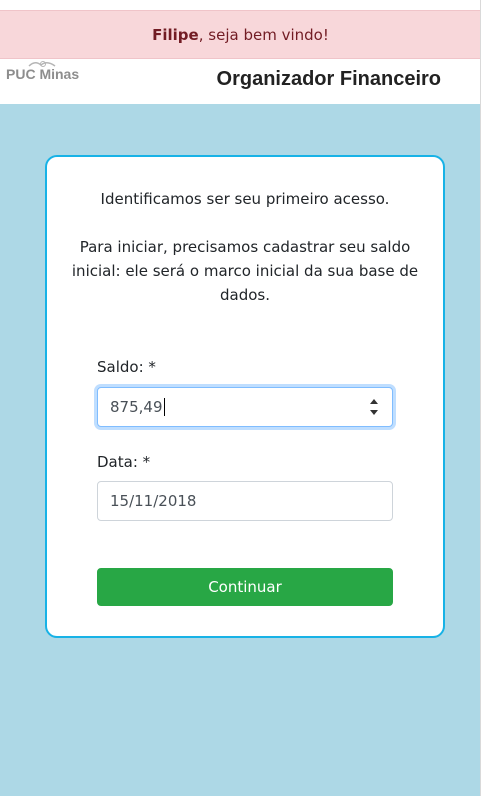 Image resolution: width=481 pixels, height=796 pixels. What do you see at coordinates (126, 367) in the screenshot?
I see `saldo-label: Saldo: *` at bounding box center [126, 367].